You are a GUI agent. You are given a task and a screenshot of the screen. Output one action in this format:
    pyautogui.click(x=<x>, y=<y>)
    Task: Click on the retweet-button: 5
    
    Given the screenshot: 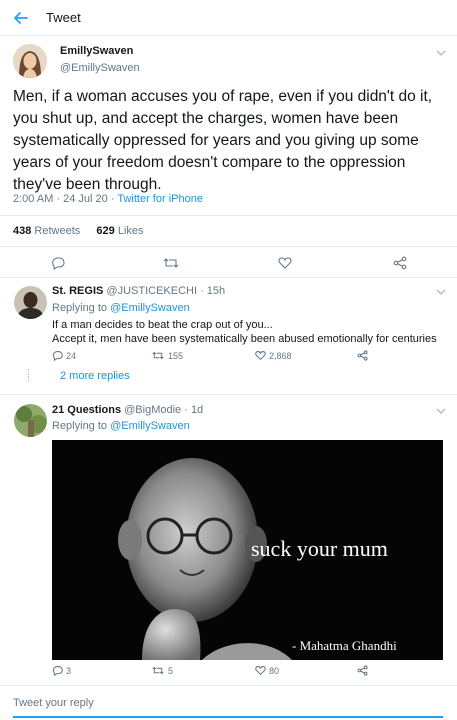 What is the action you would take?
    pyautogui.click(x=162, y=672)
    